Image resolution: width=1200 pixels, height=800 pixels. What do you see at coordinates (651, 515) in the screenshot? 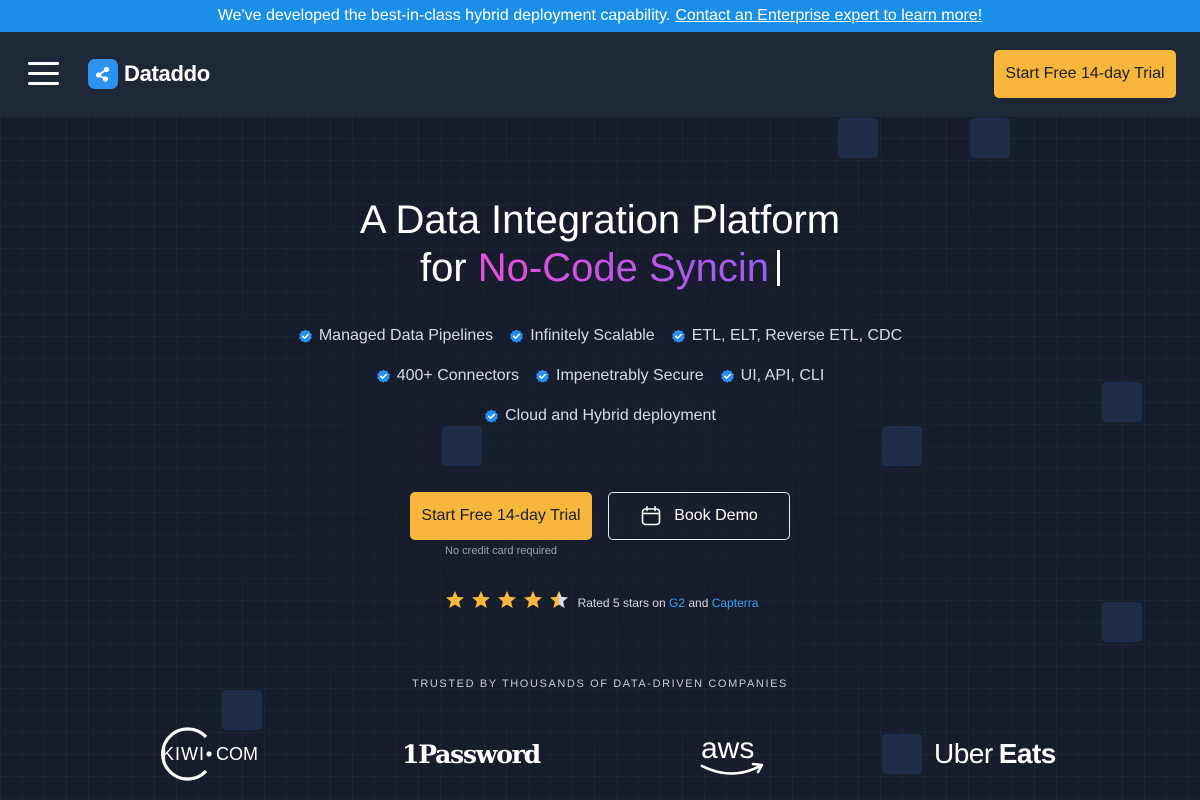
I see `calendar-icon` at bounding box center [651, 515].